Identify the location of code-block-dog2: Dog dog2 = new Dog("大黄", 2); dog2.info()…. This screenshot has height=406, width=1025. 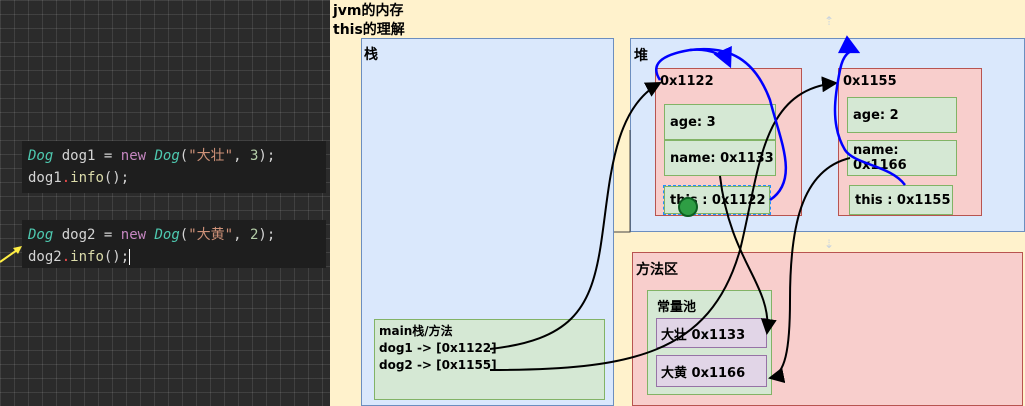
(174, 244).